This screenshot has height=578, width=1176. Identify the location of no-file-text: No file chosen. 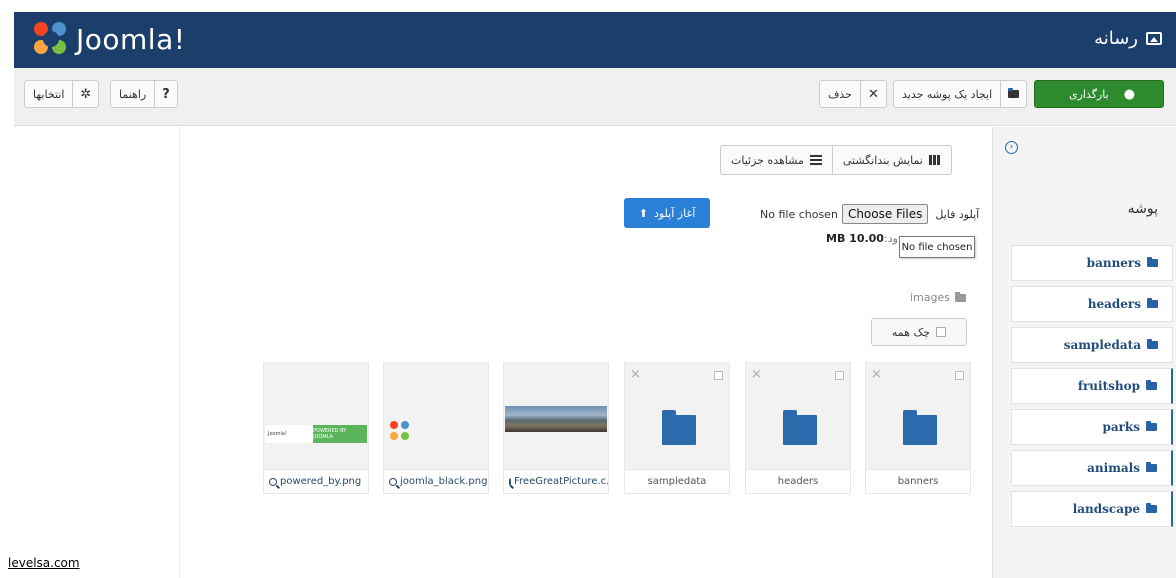
(799, 214).